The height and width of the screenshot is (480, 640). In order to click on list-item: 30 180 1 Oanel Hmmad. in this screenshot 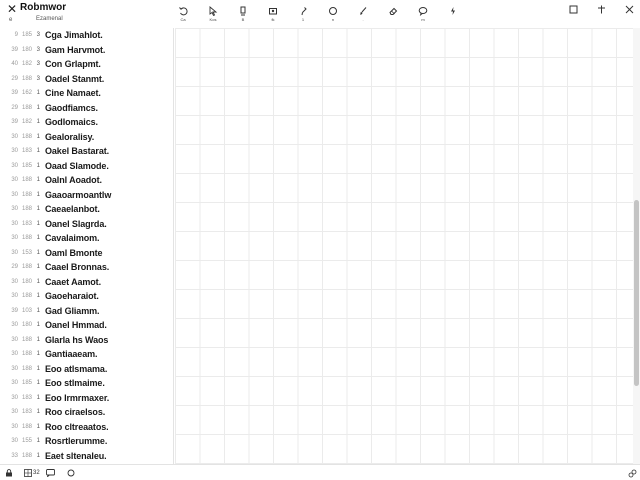, I will do `click(86, 325)`.